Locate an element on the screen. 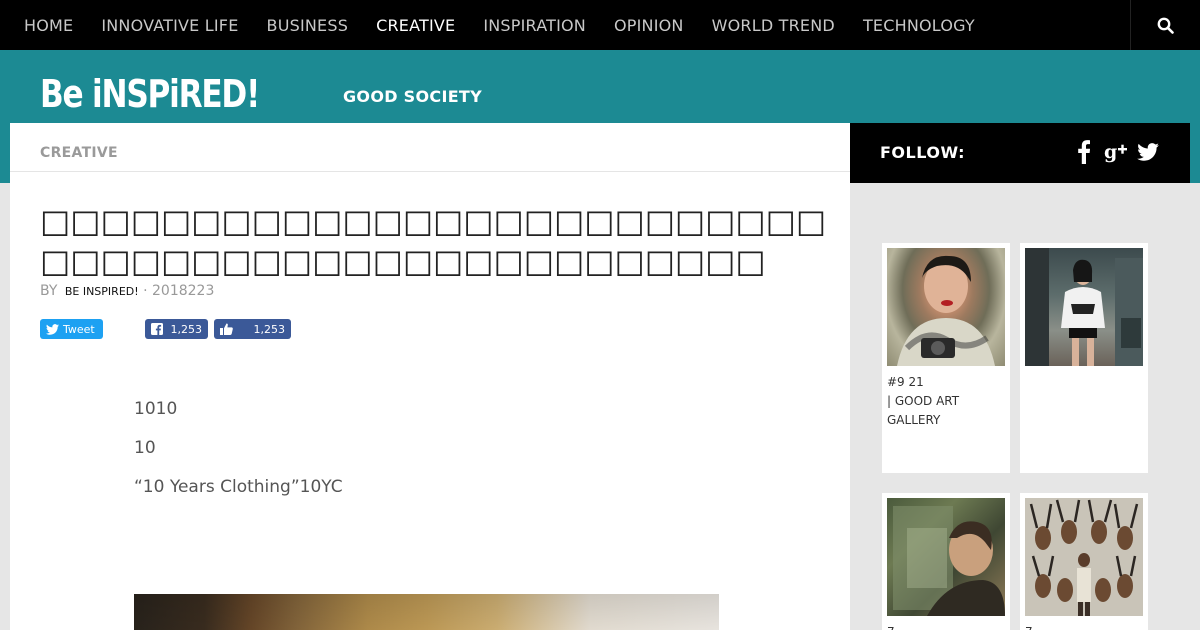  article-date: 2018223 is located at coordinates (183, 291).